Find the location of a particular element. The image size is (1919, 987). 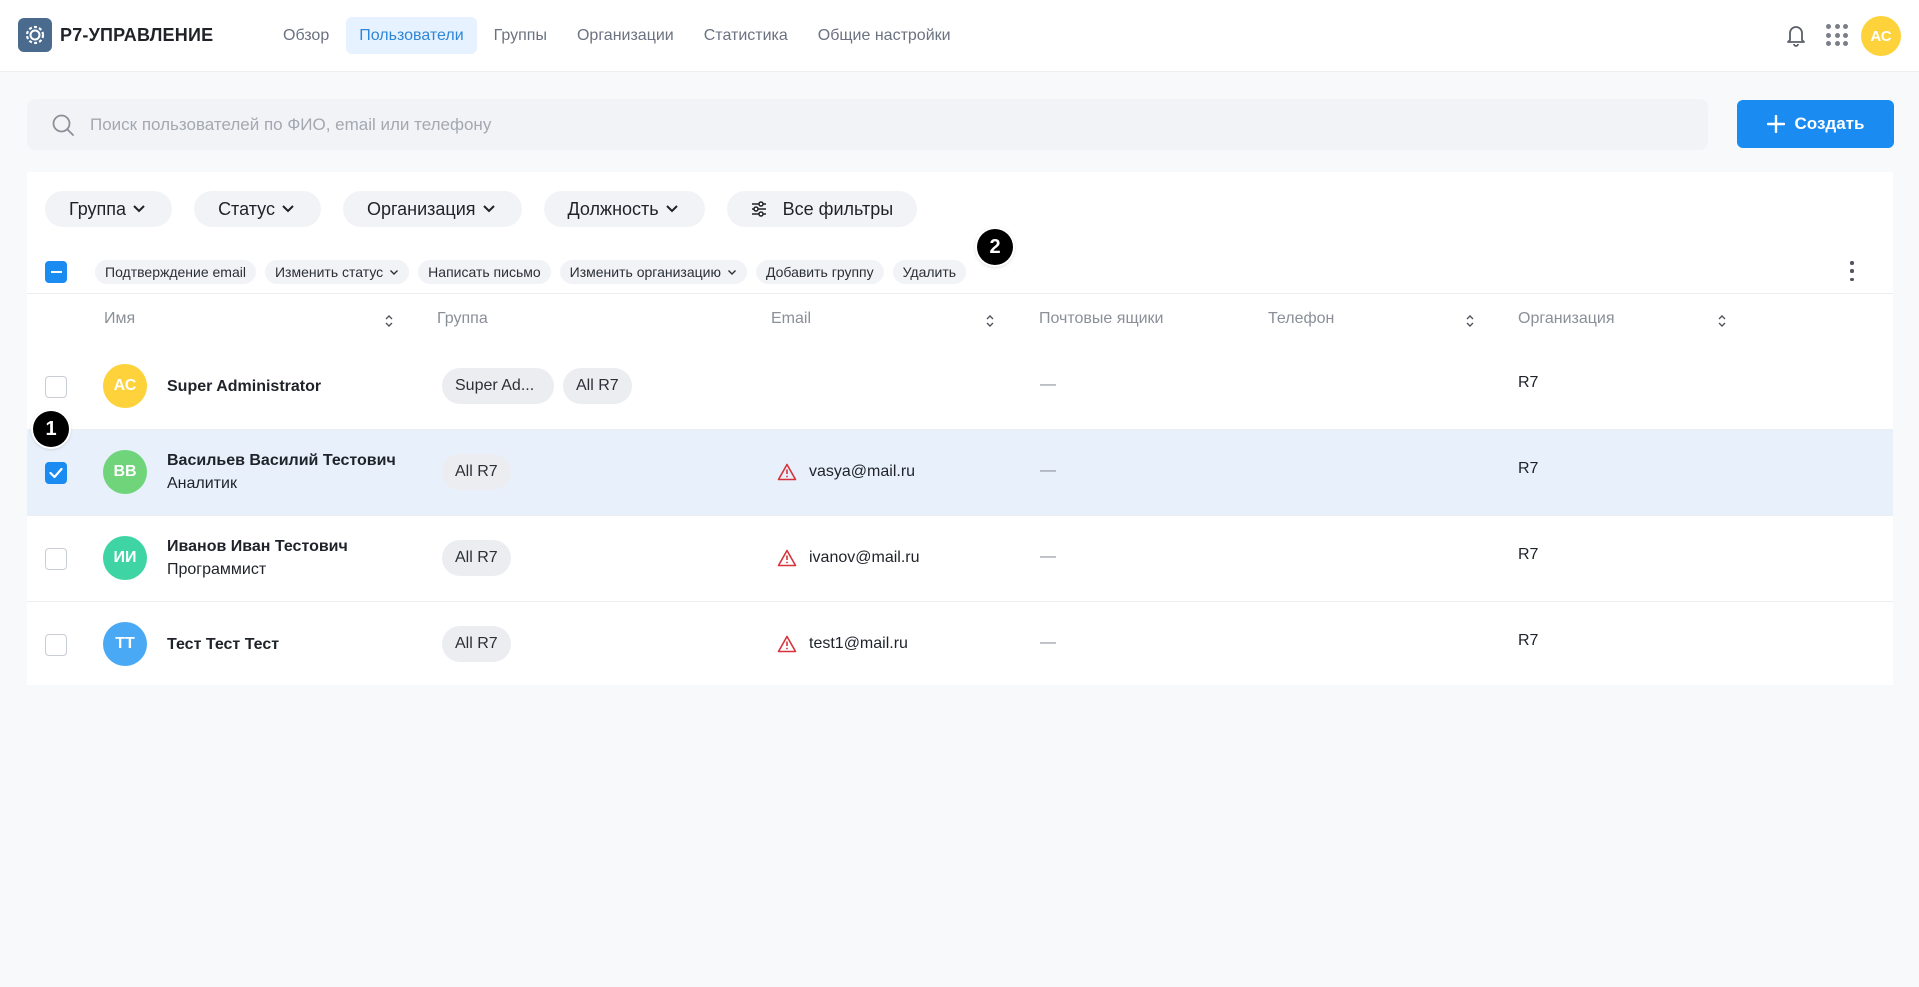

add-group-button: Добавить группу is located at coordinates (819, 272).